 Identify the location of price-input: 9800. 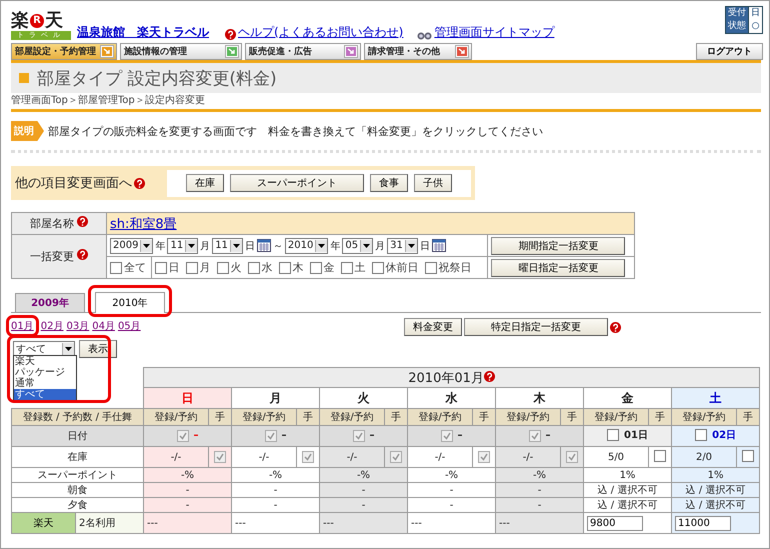
(615, 523).